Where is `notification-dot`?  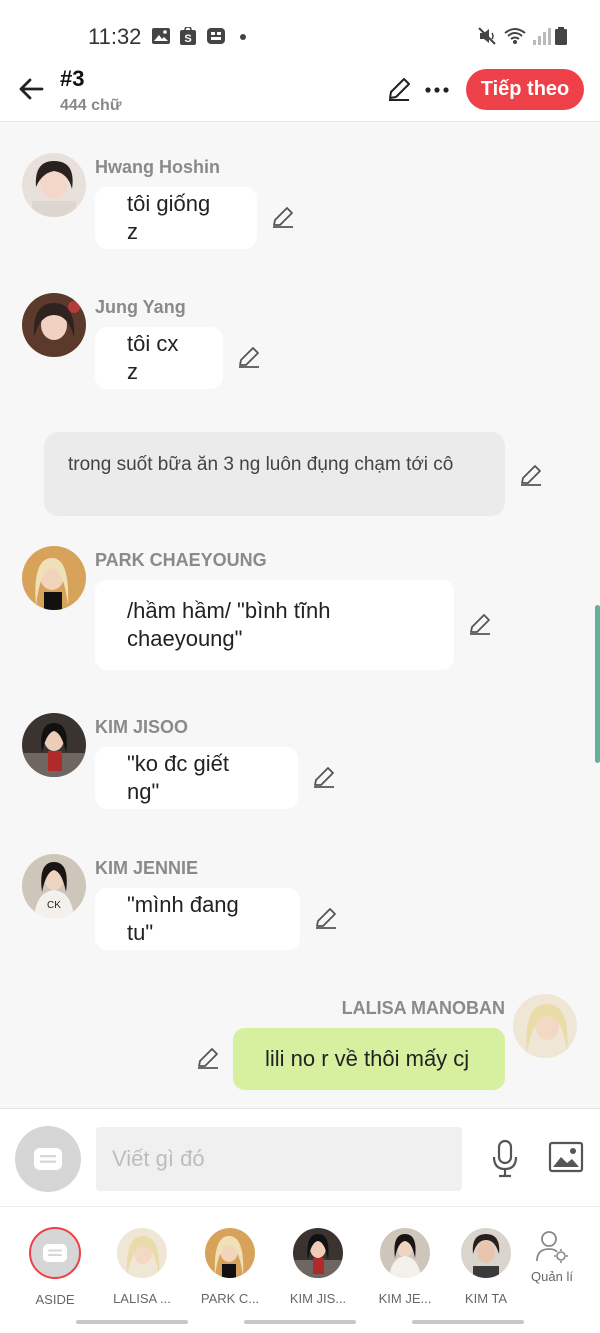
notification-dot is located at coordinates (243, 37).